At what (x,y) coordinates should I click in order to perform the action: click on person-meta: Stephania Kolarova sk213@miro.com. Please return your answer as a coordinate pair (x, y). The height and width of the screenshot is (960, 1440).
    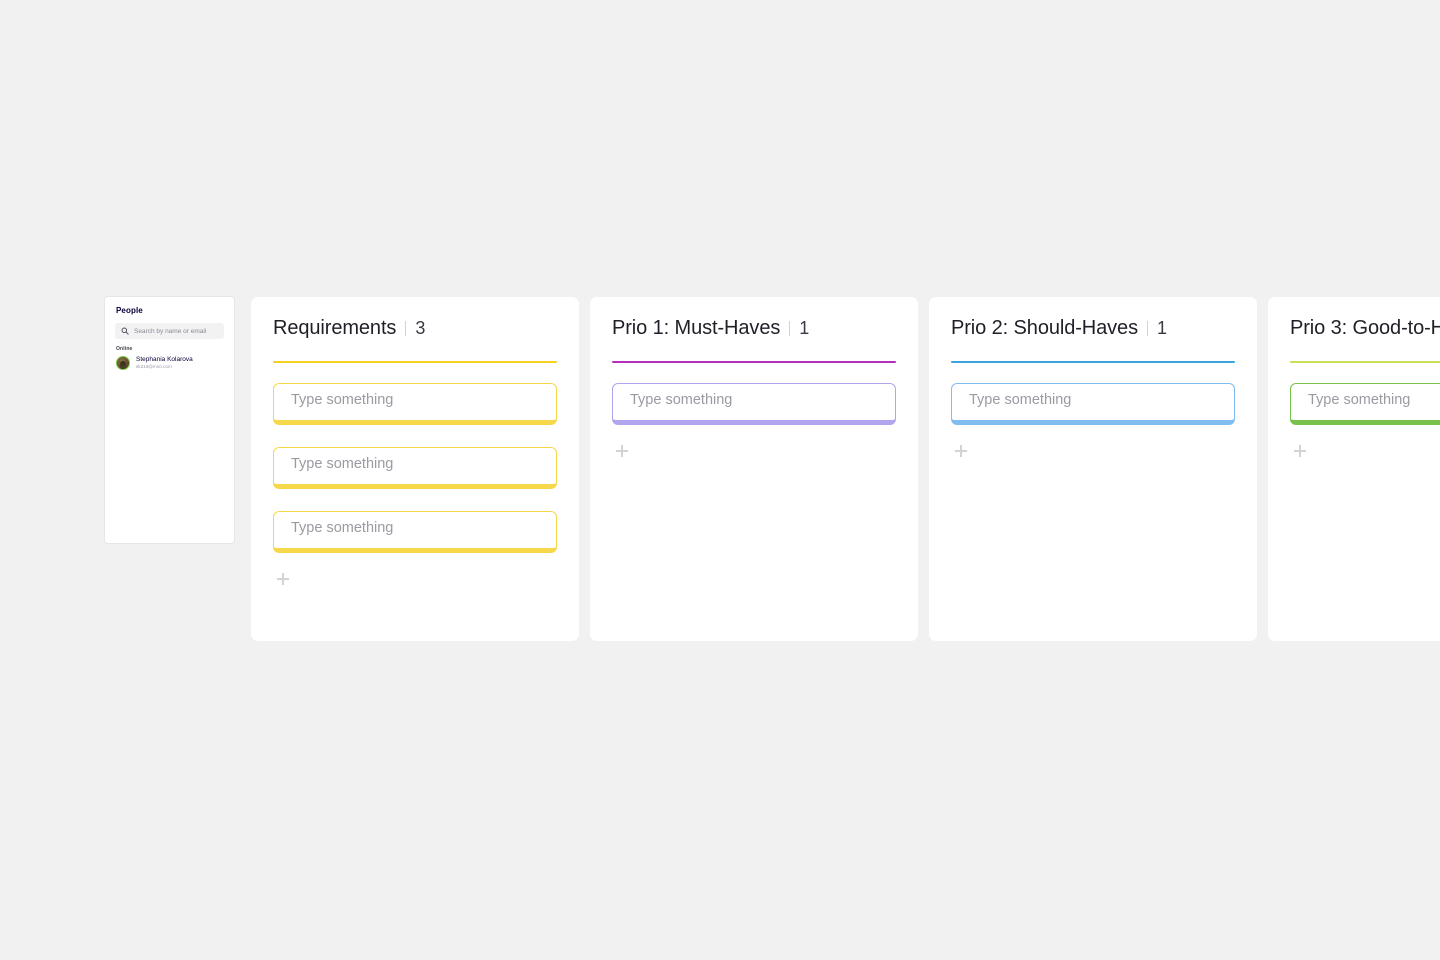
    Looking at the image, I should click on (164, 363).